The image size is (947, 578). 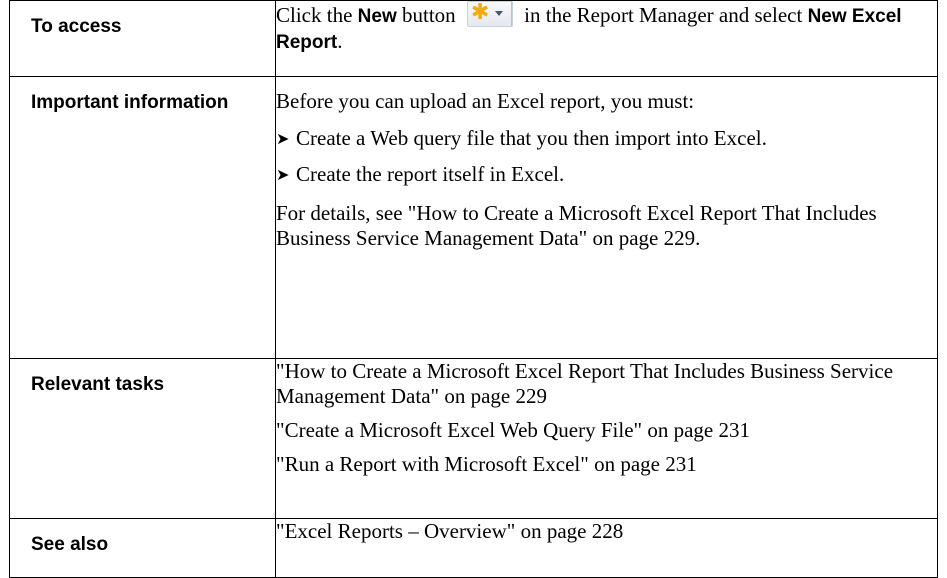 I want to click on chevron-down-icon, so click(x=498, y=13).